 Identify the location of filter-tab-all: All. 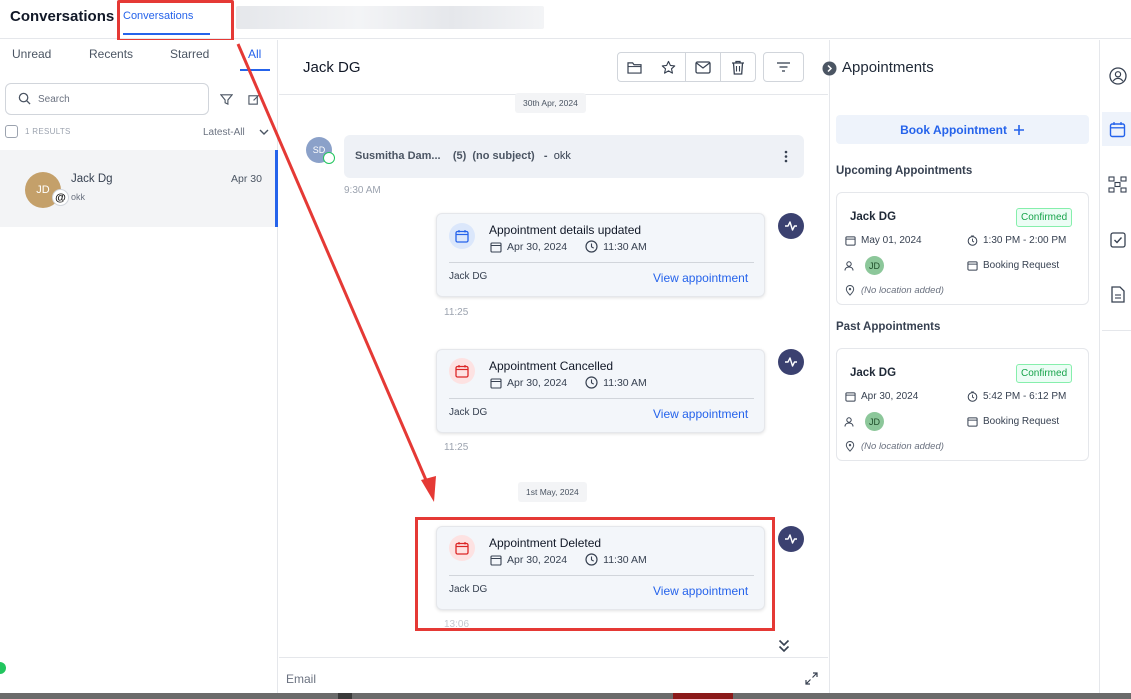
(254, 54).